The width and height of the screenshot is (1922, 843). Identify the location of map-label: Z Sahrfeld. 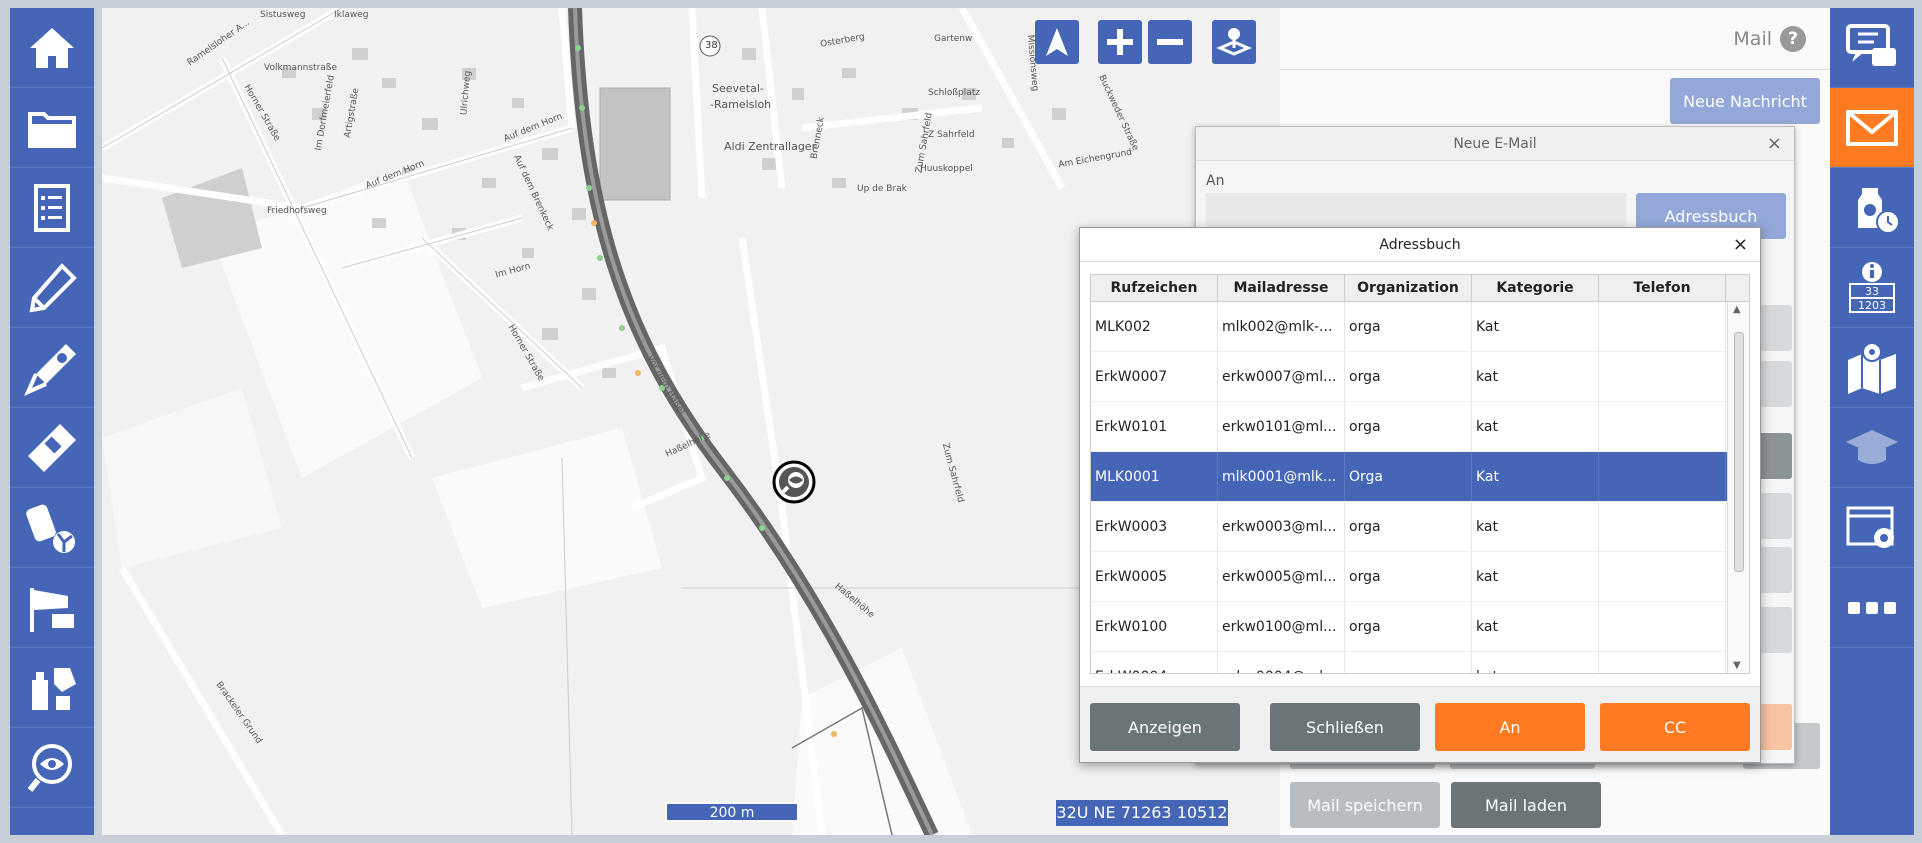
(951, 135).